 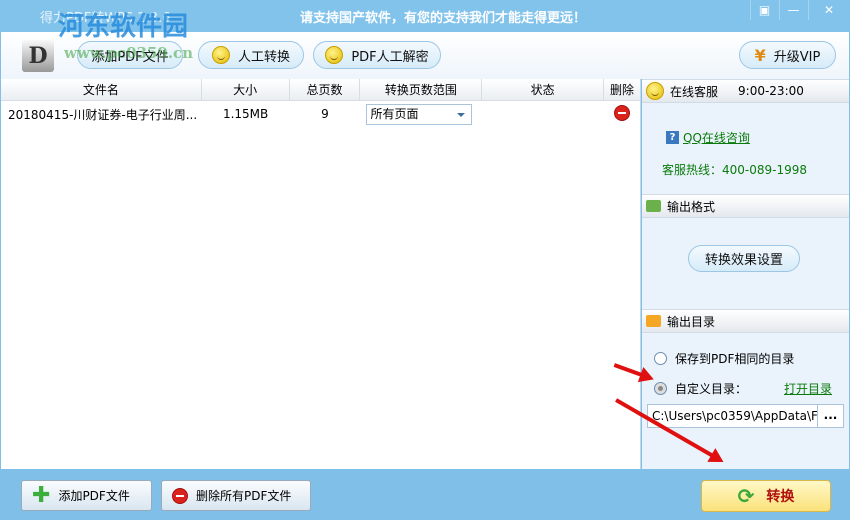 I want to click on open-dir-link: 打开目录, so click(x=808, y=388).